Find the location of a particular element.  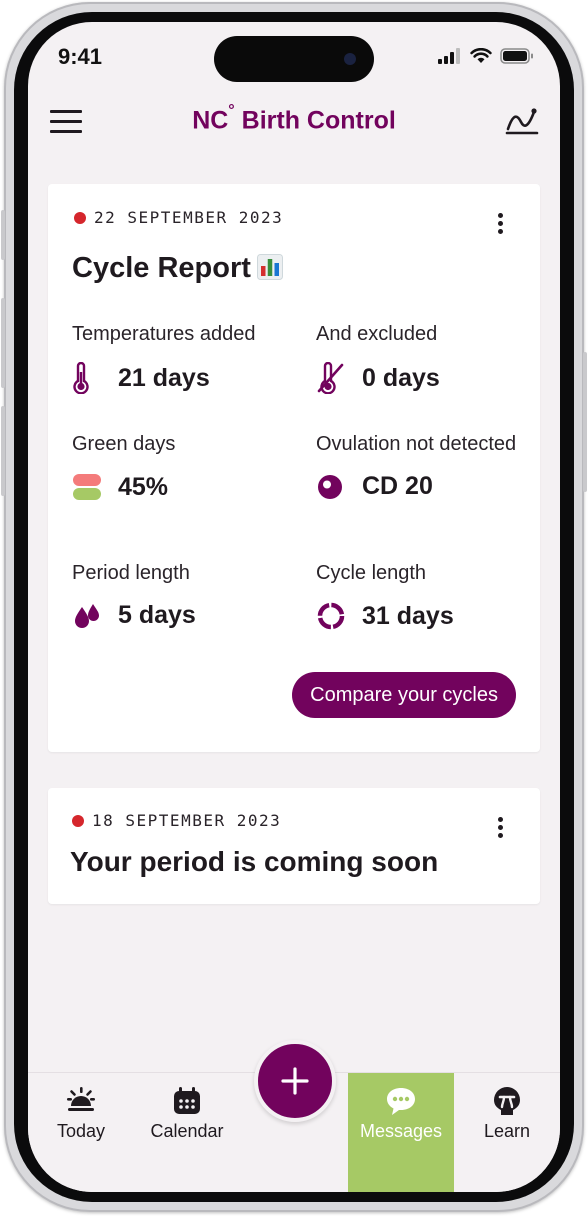

compare-cycles-button: Compare your cycles is located at coordinates (404, 695).